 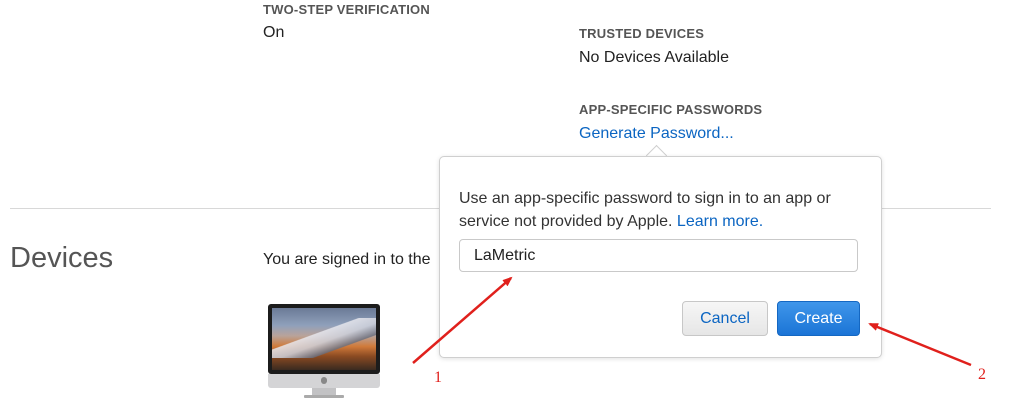 I want to click on annotation-marker-2: 2, so click(x=982, y=374).